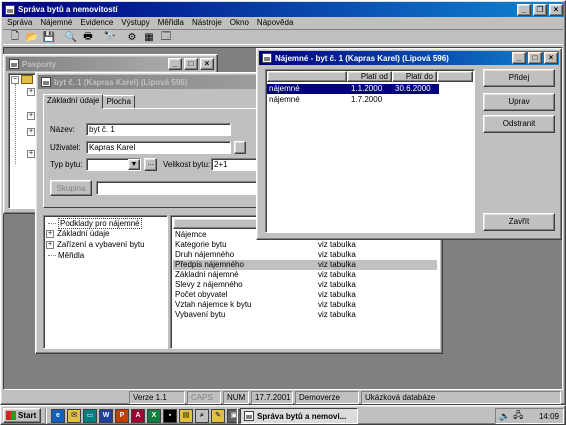  Describe the element at coordinates (519, 102) in the screenshot. I see `uprav-button: Uprav` at that location.